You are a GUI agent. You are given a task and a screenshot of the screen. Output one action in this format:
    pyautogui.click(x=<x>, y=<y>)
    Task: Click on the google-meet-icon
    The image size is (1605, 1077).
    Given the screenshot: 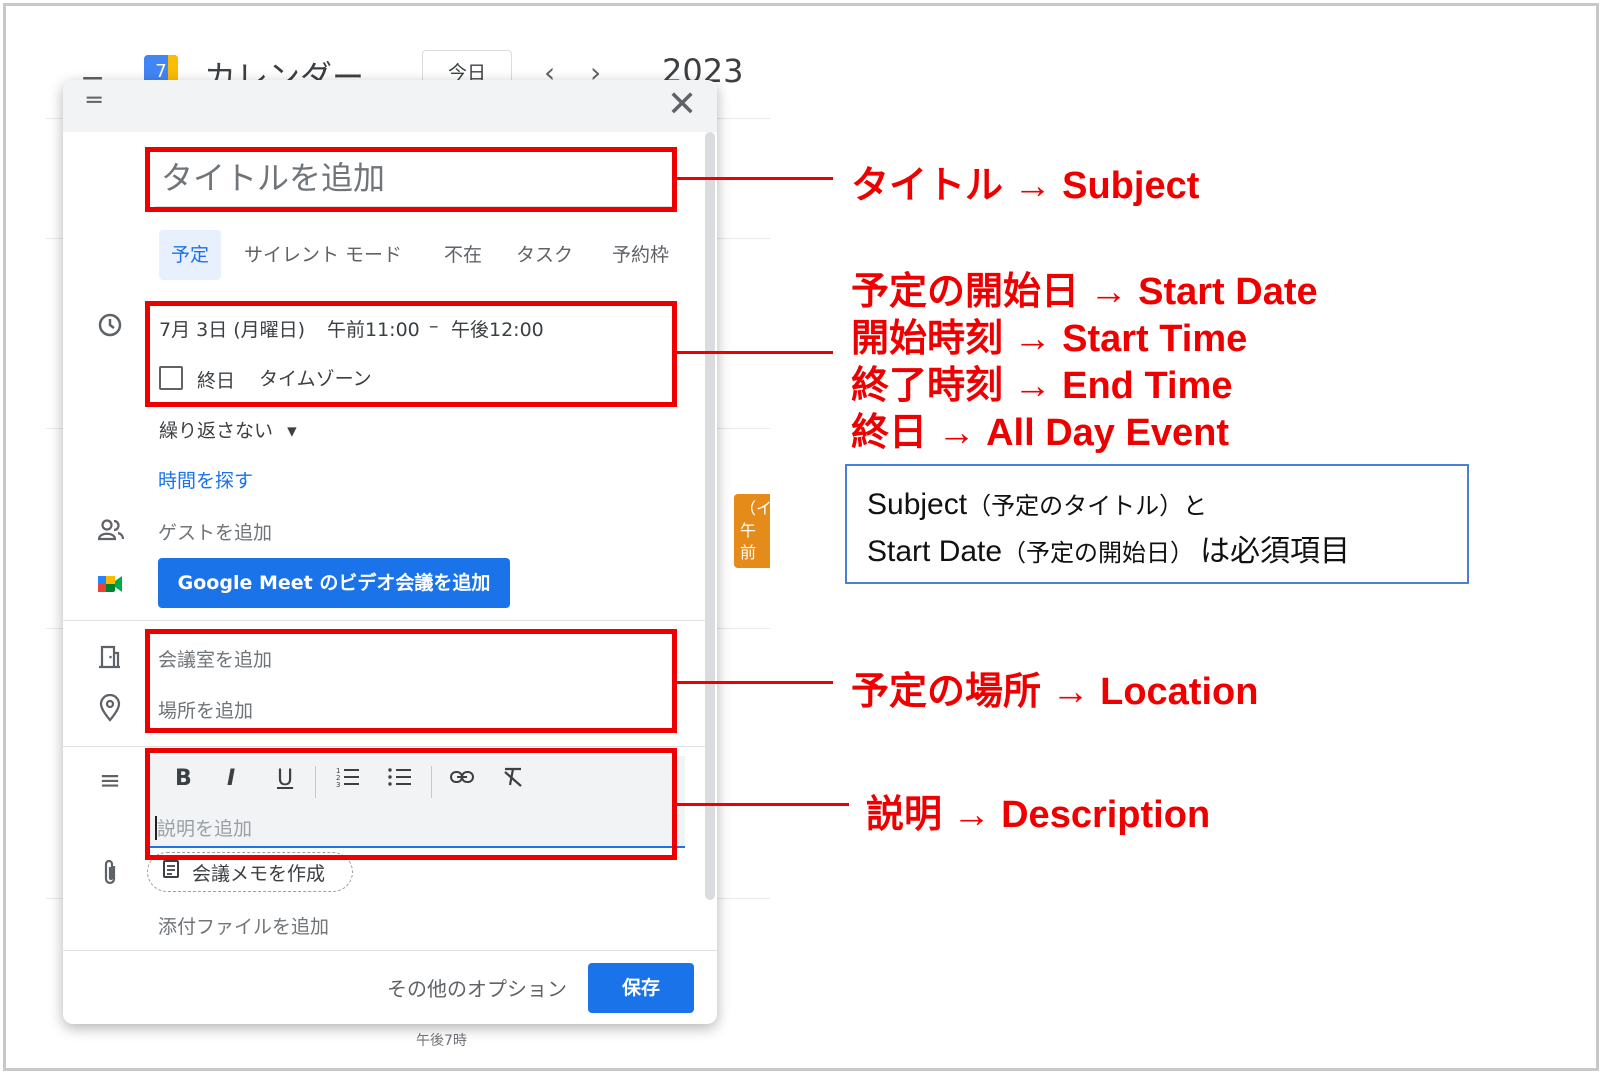 What is the action you would take?
    pyautogui.click(x=110, y=587)
    